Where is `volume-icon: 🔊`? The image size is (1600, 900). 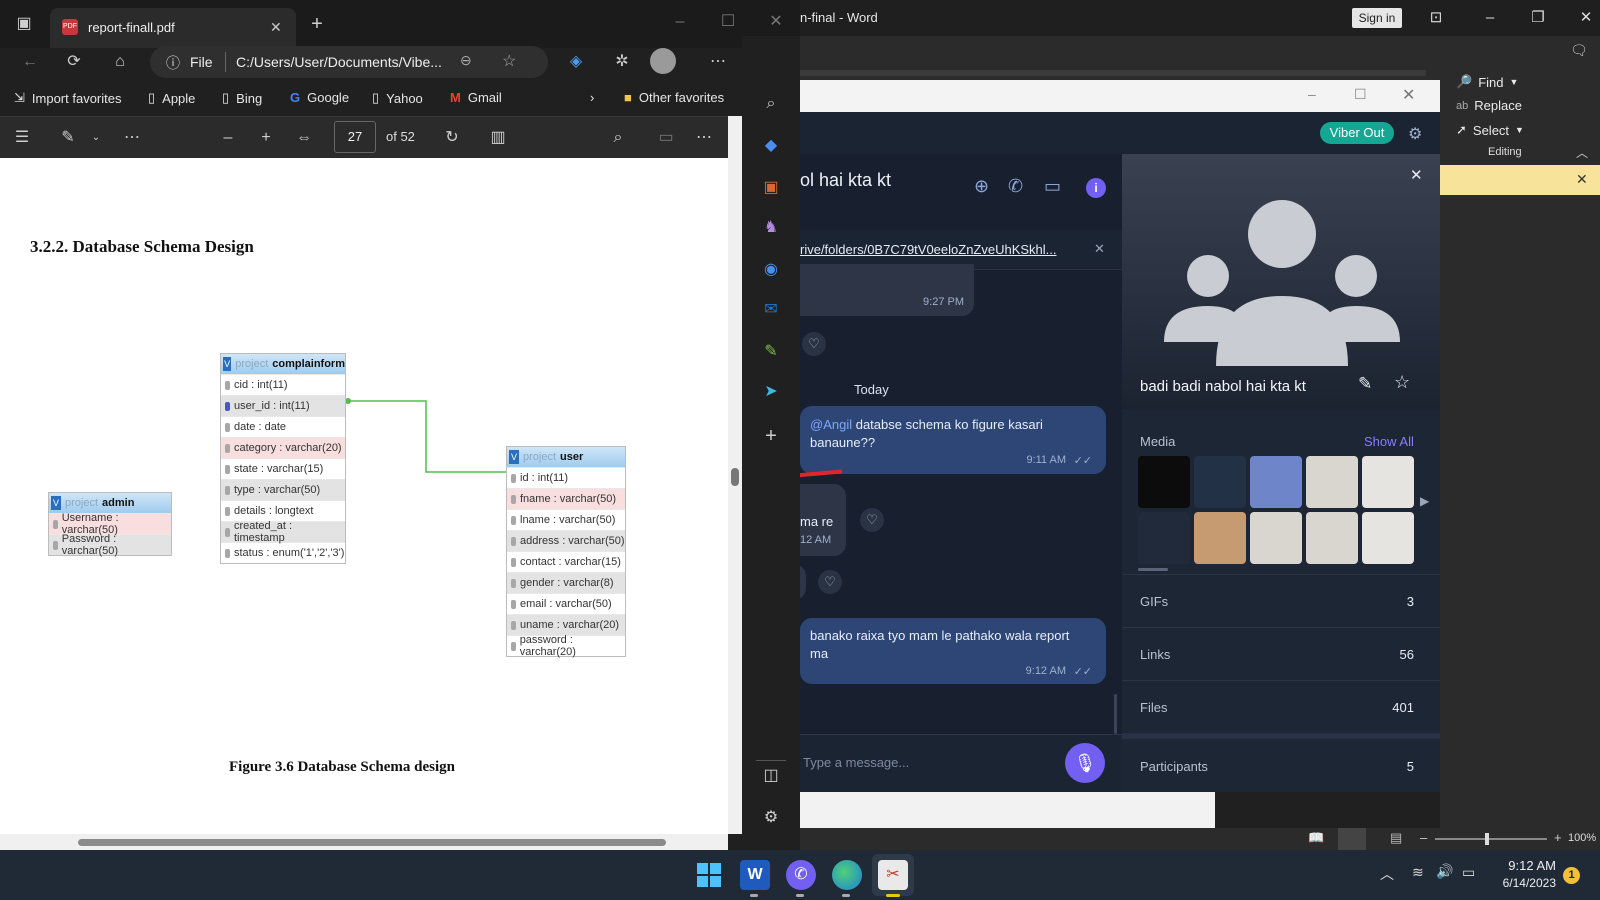 volume-icon: 🔊 is located at coordinates (1444, 871).